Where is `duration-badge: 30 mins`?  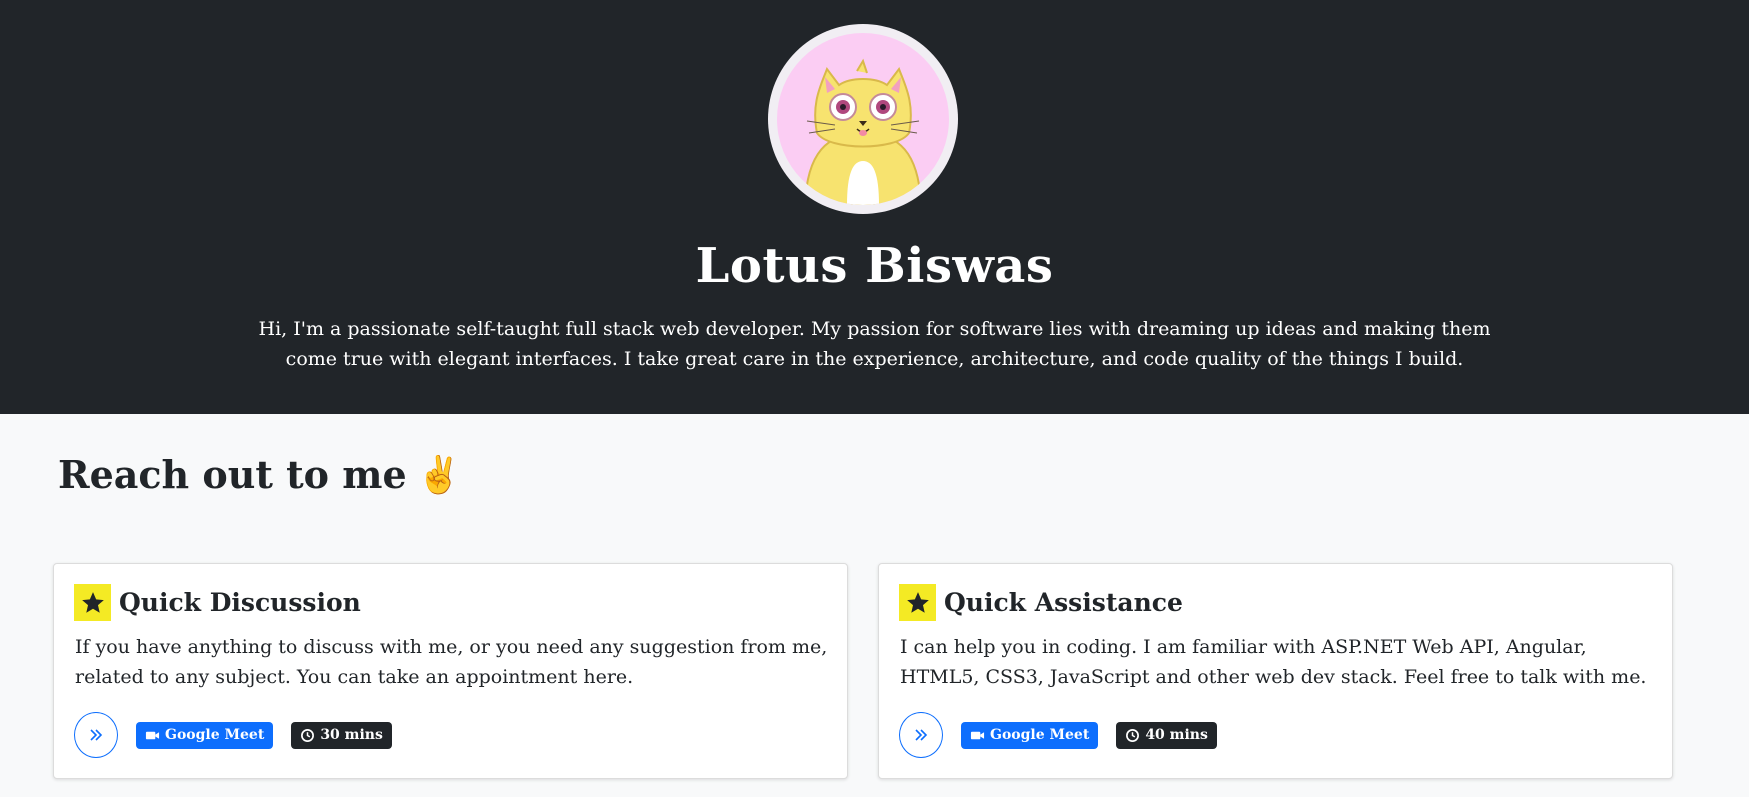 duration-badge: 30 mins is located at coordinates (341, 735).